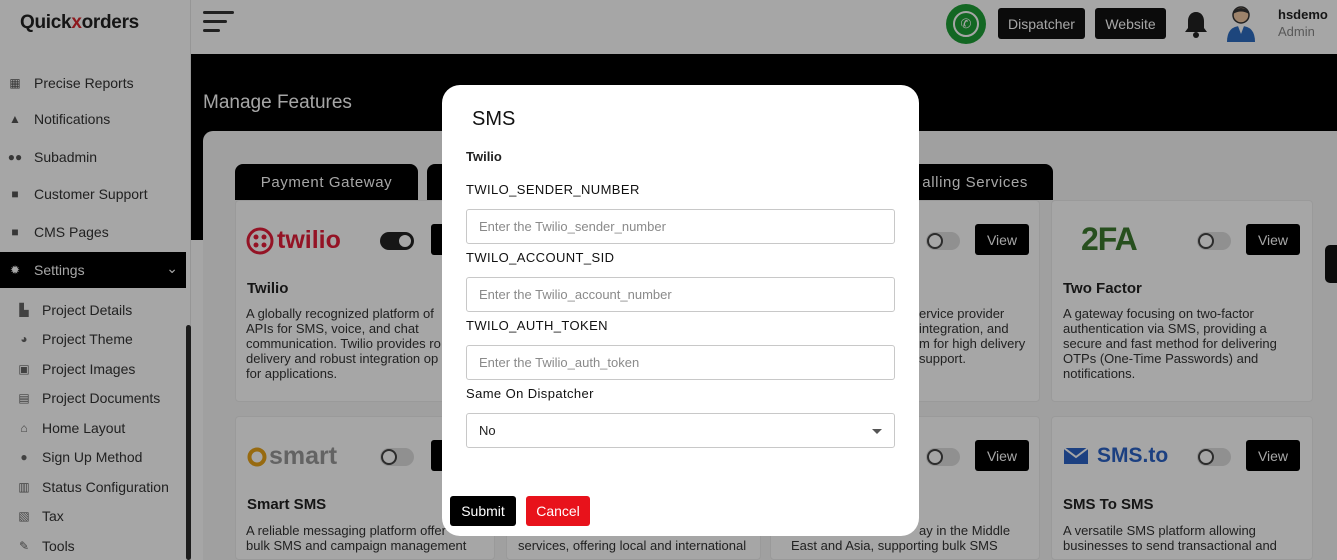 This screenshot has width=1337, height=560. What do you see at coordinates (484, 156) in the screenshot?
I see `modal-subtitle: Twilio` at bounding box center [484, 156].